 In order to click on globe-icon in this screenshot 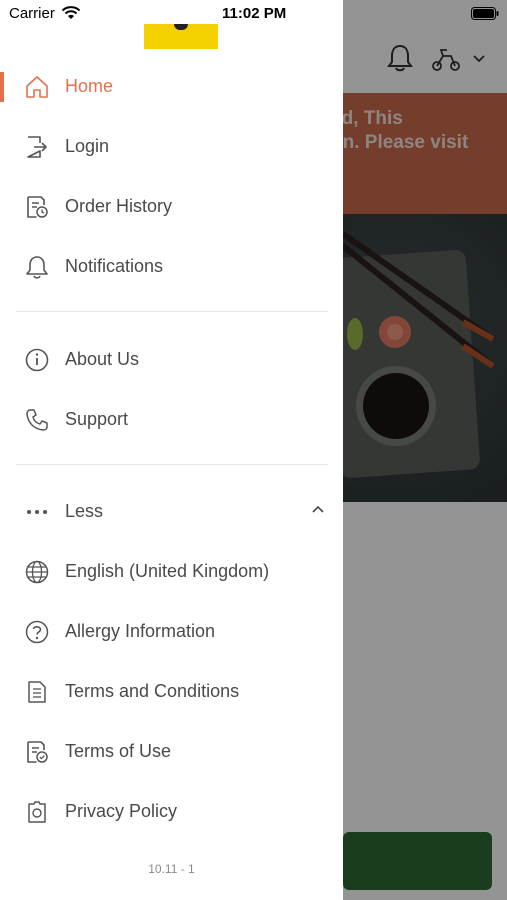, I will do `click(37, 572)`.